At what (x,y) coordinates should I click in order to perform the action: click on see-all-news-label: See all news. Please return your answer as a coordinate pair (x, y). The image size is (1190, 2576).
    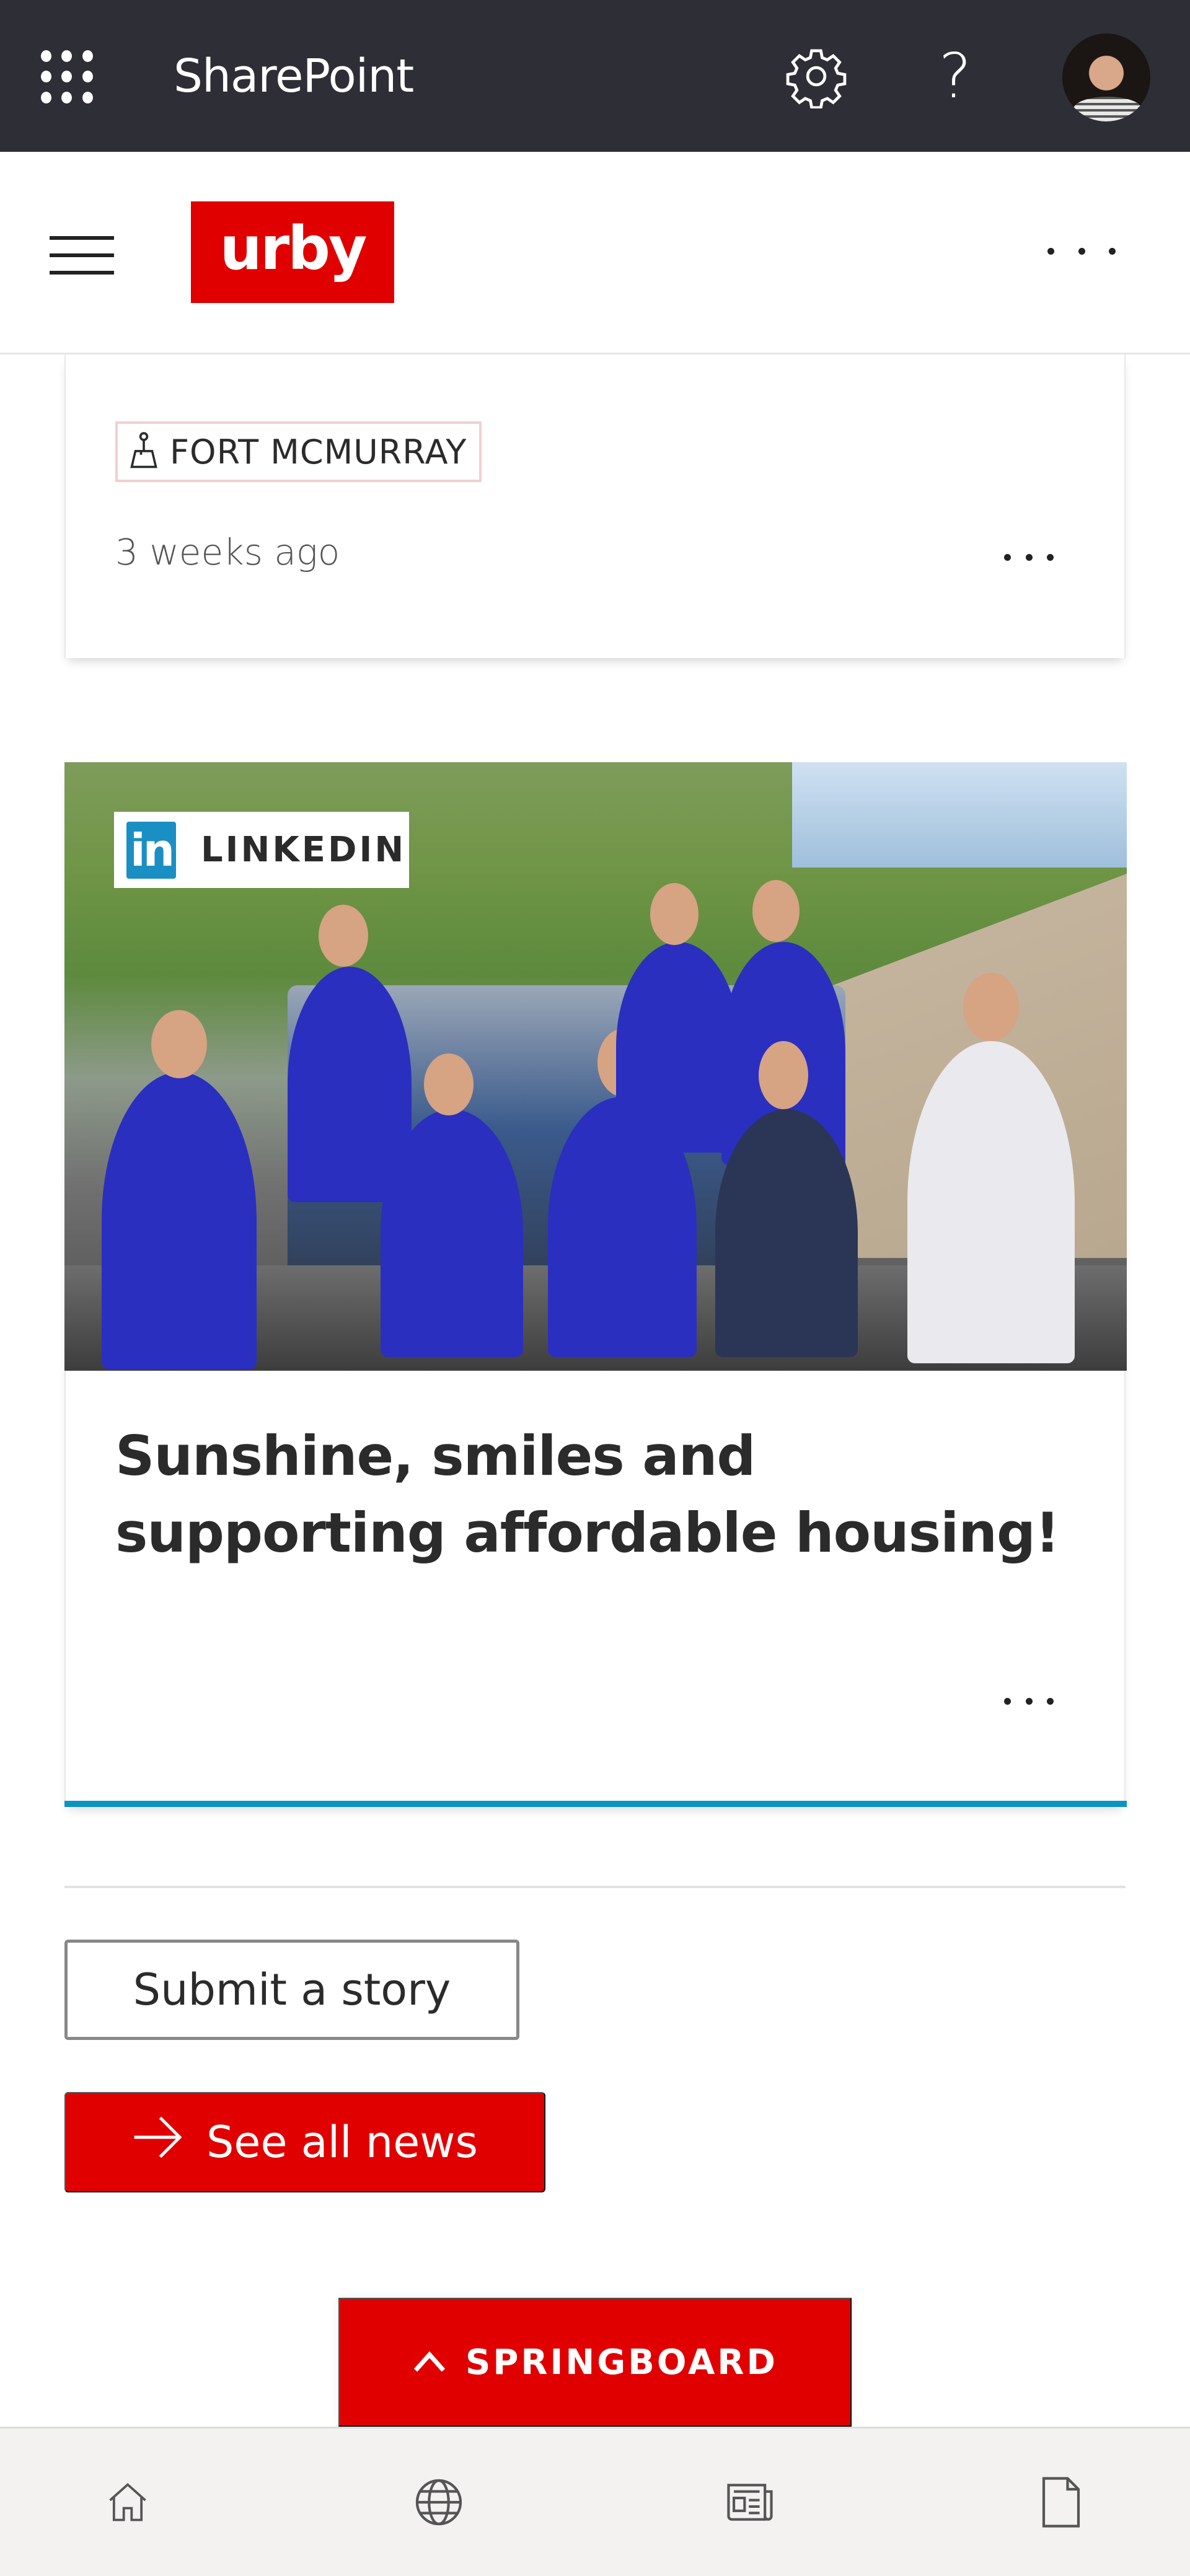
    Looking at the image, I should click on (342, 2143).